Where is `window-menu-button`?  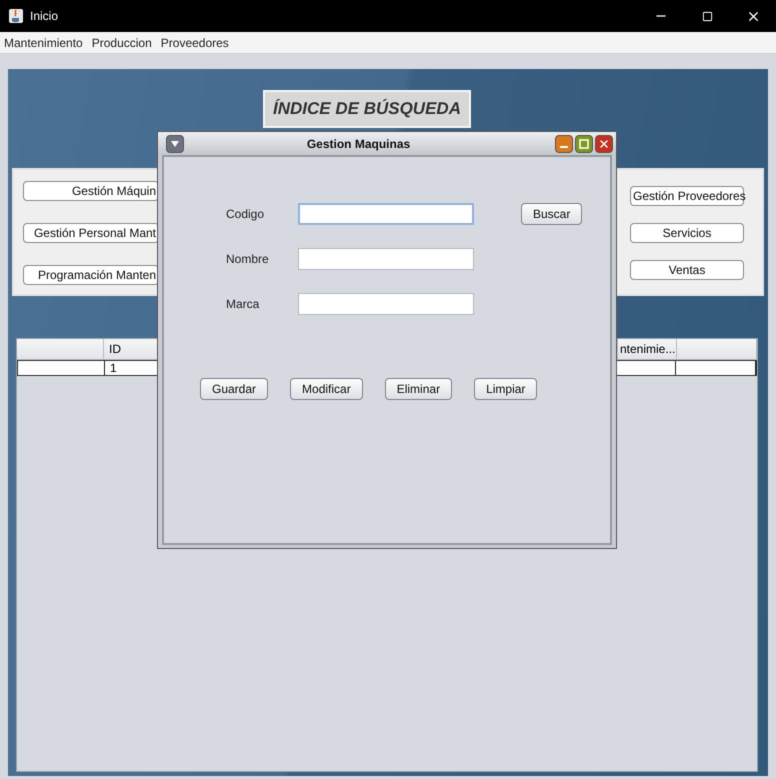 window-menu-button is located at coordinates (175, 143).